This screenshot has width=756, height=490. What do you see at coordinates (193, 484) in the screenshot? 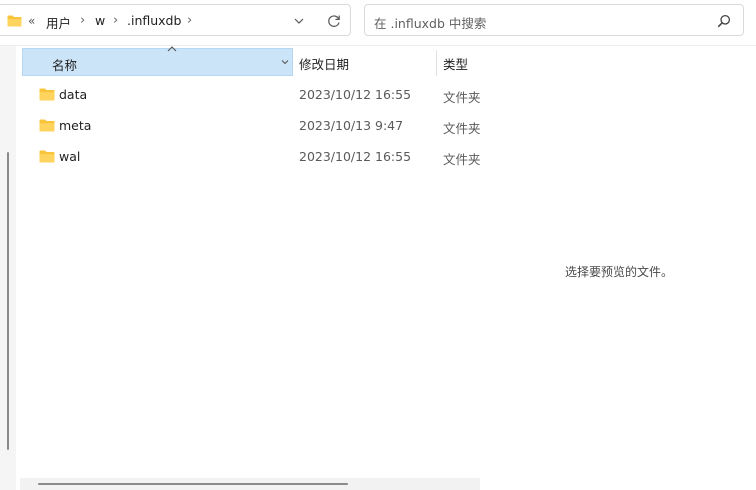
I see `horizontal-scrollbar-thumb` at bounding box center [193, 484].